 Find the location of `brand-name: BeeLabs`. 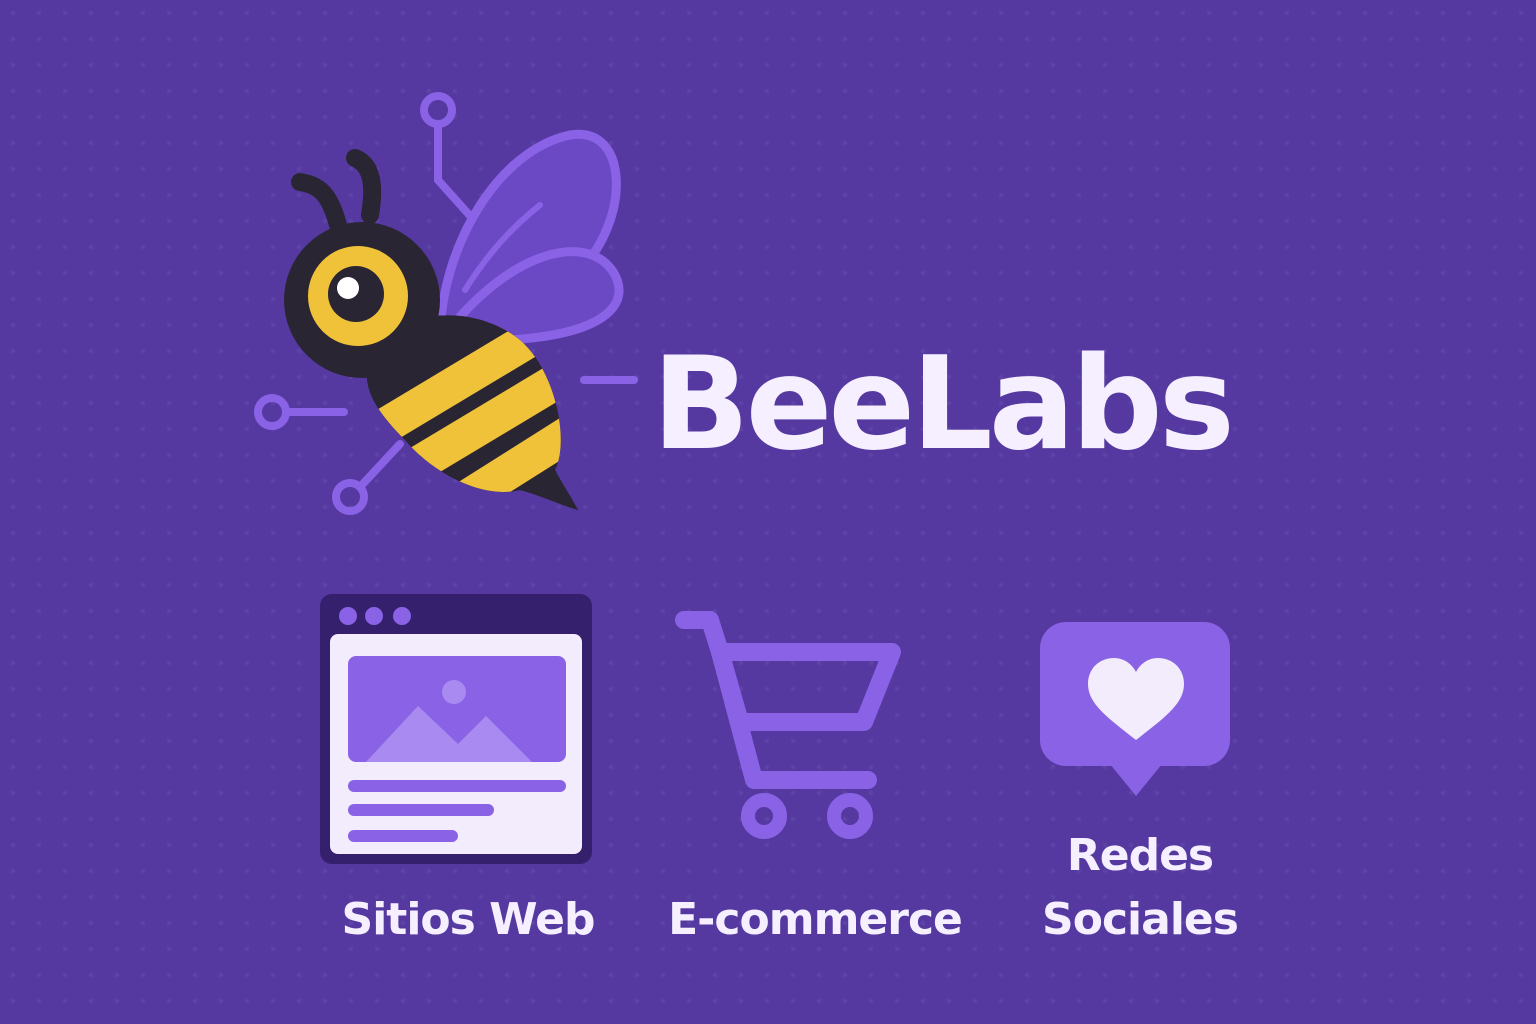

brand-name: BeeLabs is located at coordinates (943, 404).